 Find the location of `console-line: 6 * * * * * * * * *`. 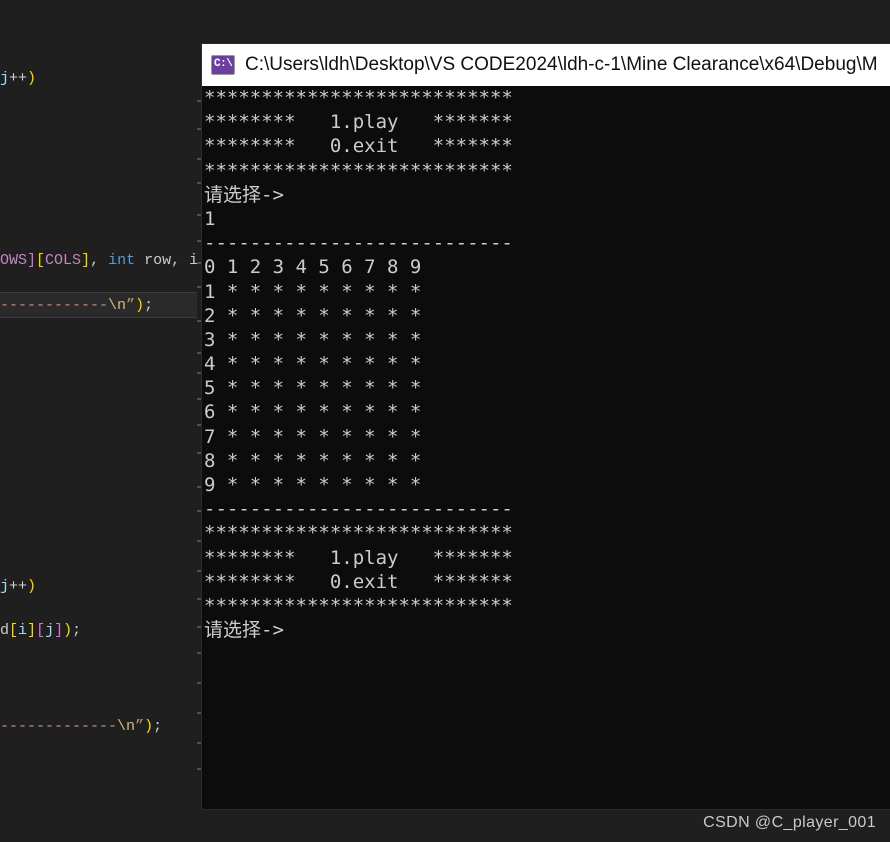

console-line: 6 * * * * * * * * * is located at coordinates (318, 412).